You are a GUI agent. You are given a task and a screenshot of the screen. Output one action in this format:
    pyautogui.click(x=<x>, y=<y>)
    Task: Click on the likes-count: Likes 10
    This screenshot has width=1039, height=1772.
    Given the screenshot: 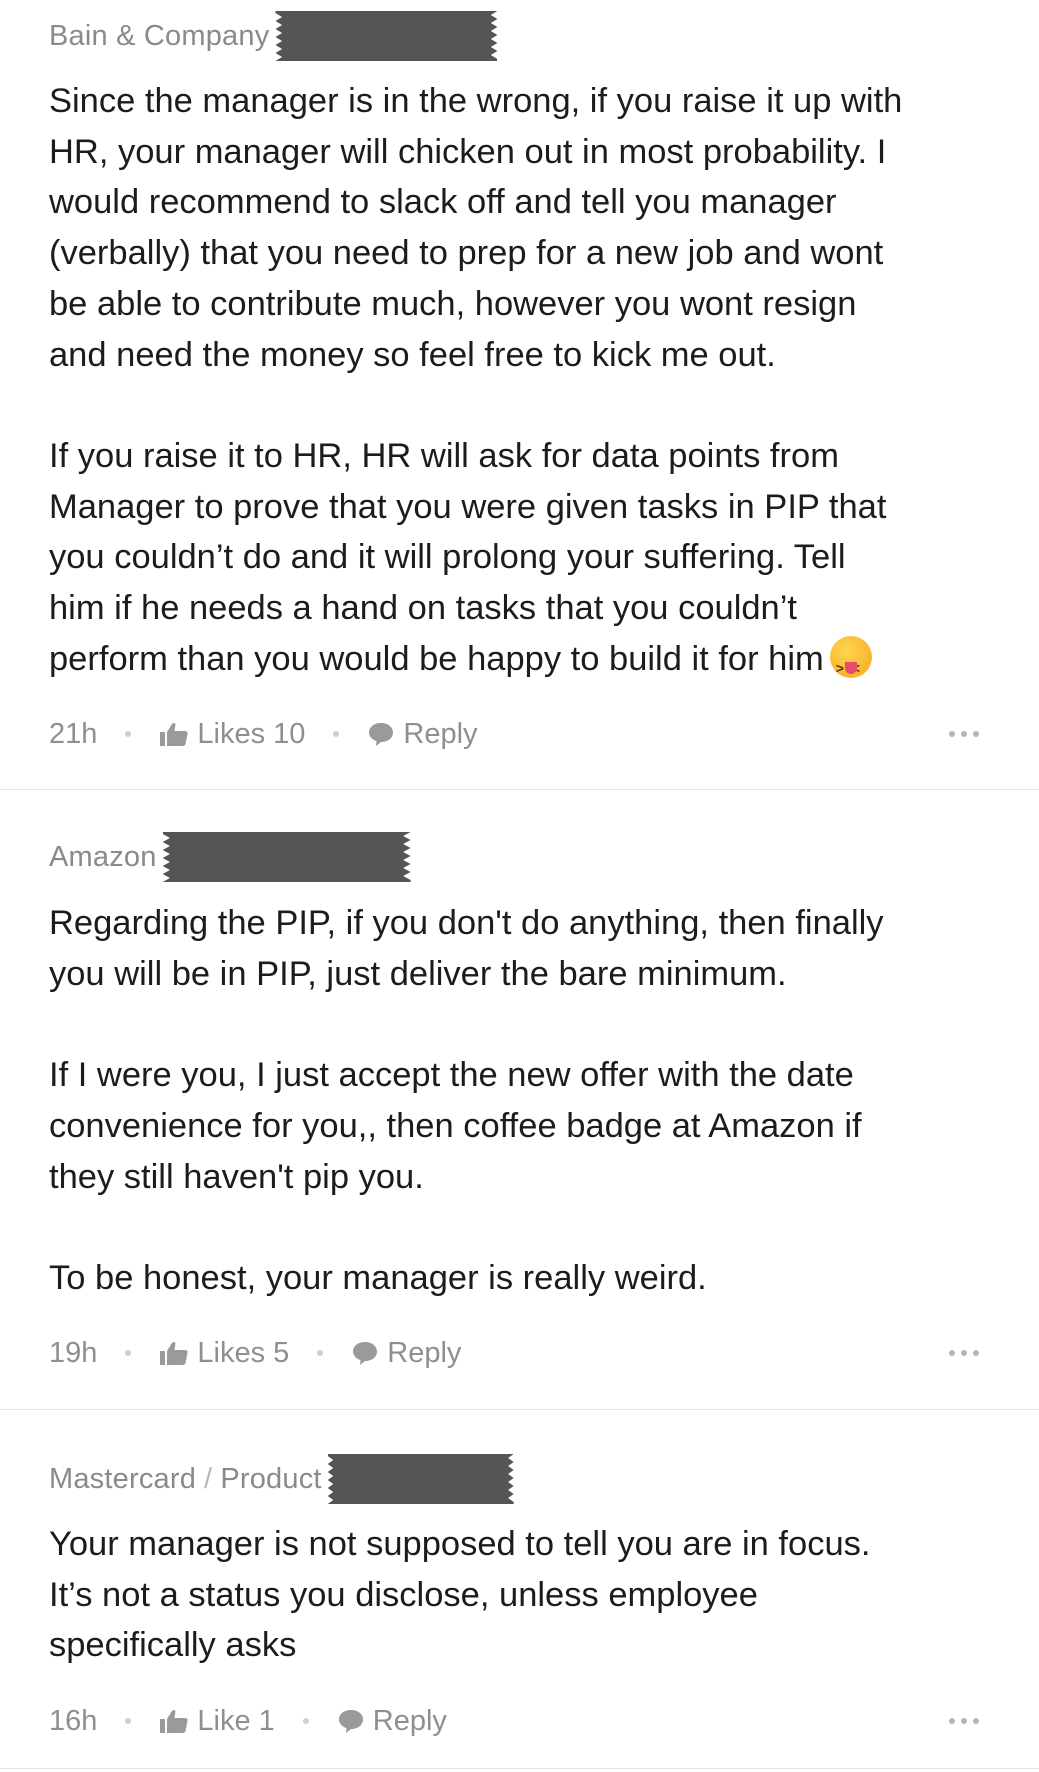 What is the action you would take?
    pyautogui.click(x=251, y=733)
    